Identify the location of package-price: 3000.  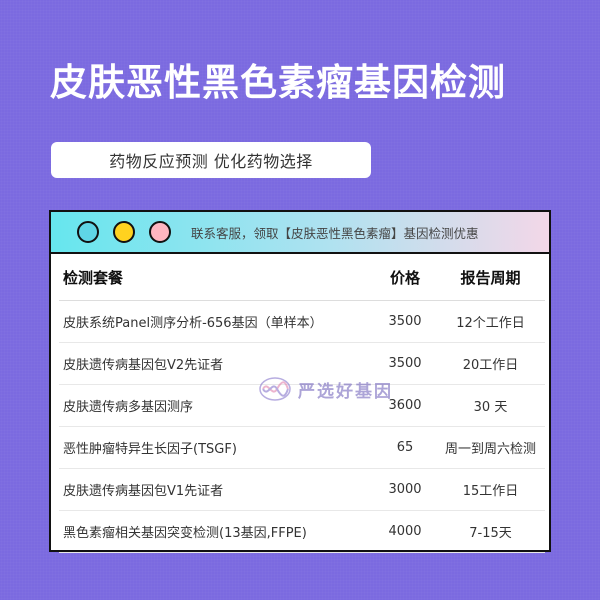
(405, 489).